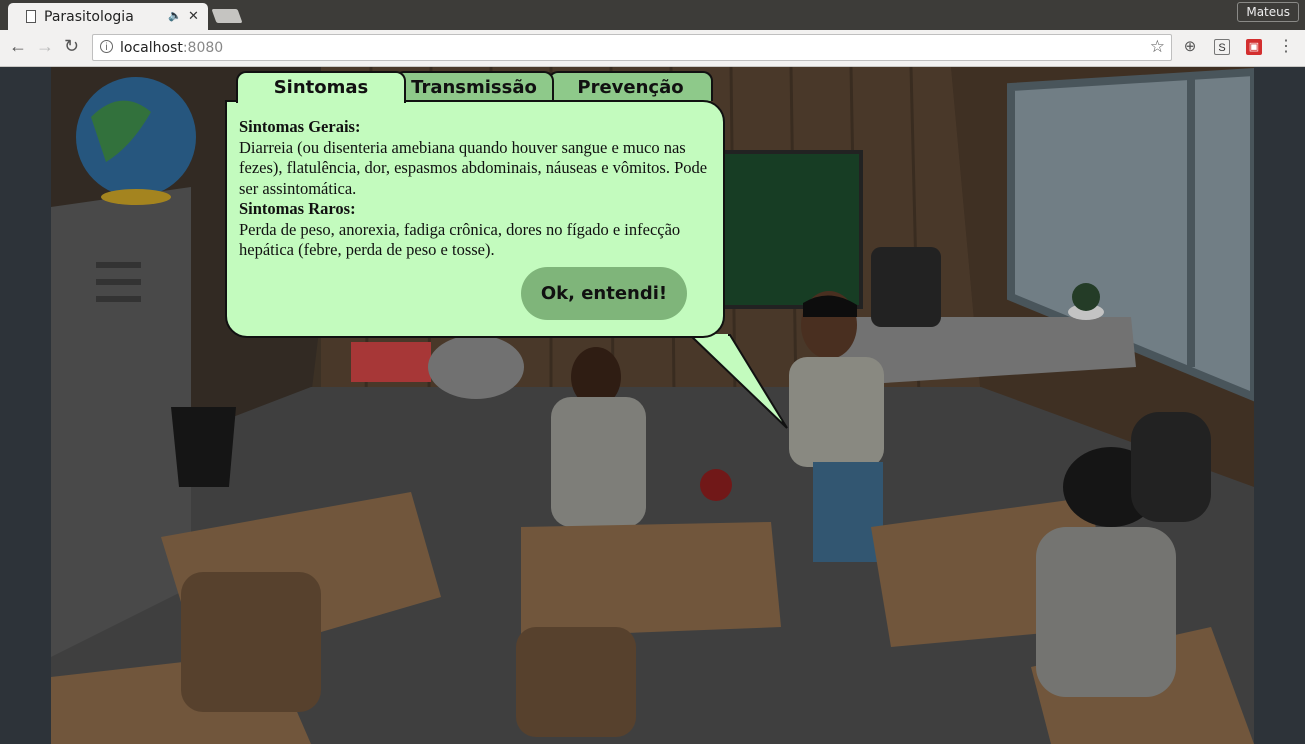 The width and height of the screenshot is (1305, 744). What do you see at coordinates (300, 126) in the screenshot?
I see `section-heading-gerais: Sintomas Gerais:` at bounding box center [300, 126].